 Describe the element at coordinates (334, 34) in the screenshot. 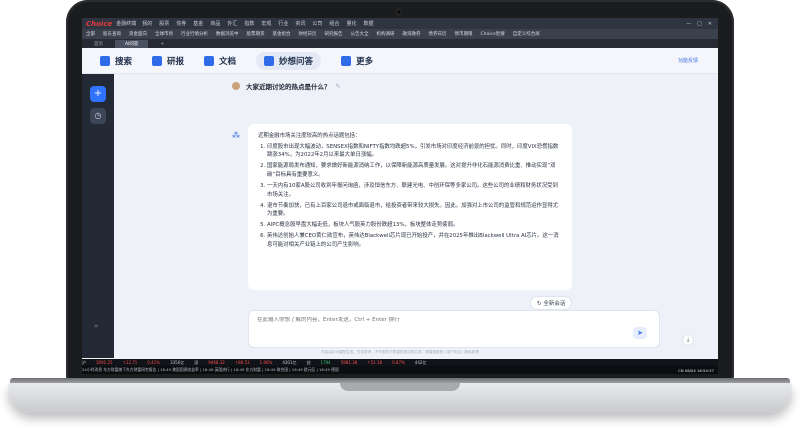

I see `toolbar-item: 研究报告` at that location.